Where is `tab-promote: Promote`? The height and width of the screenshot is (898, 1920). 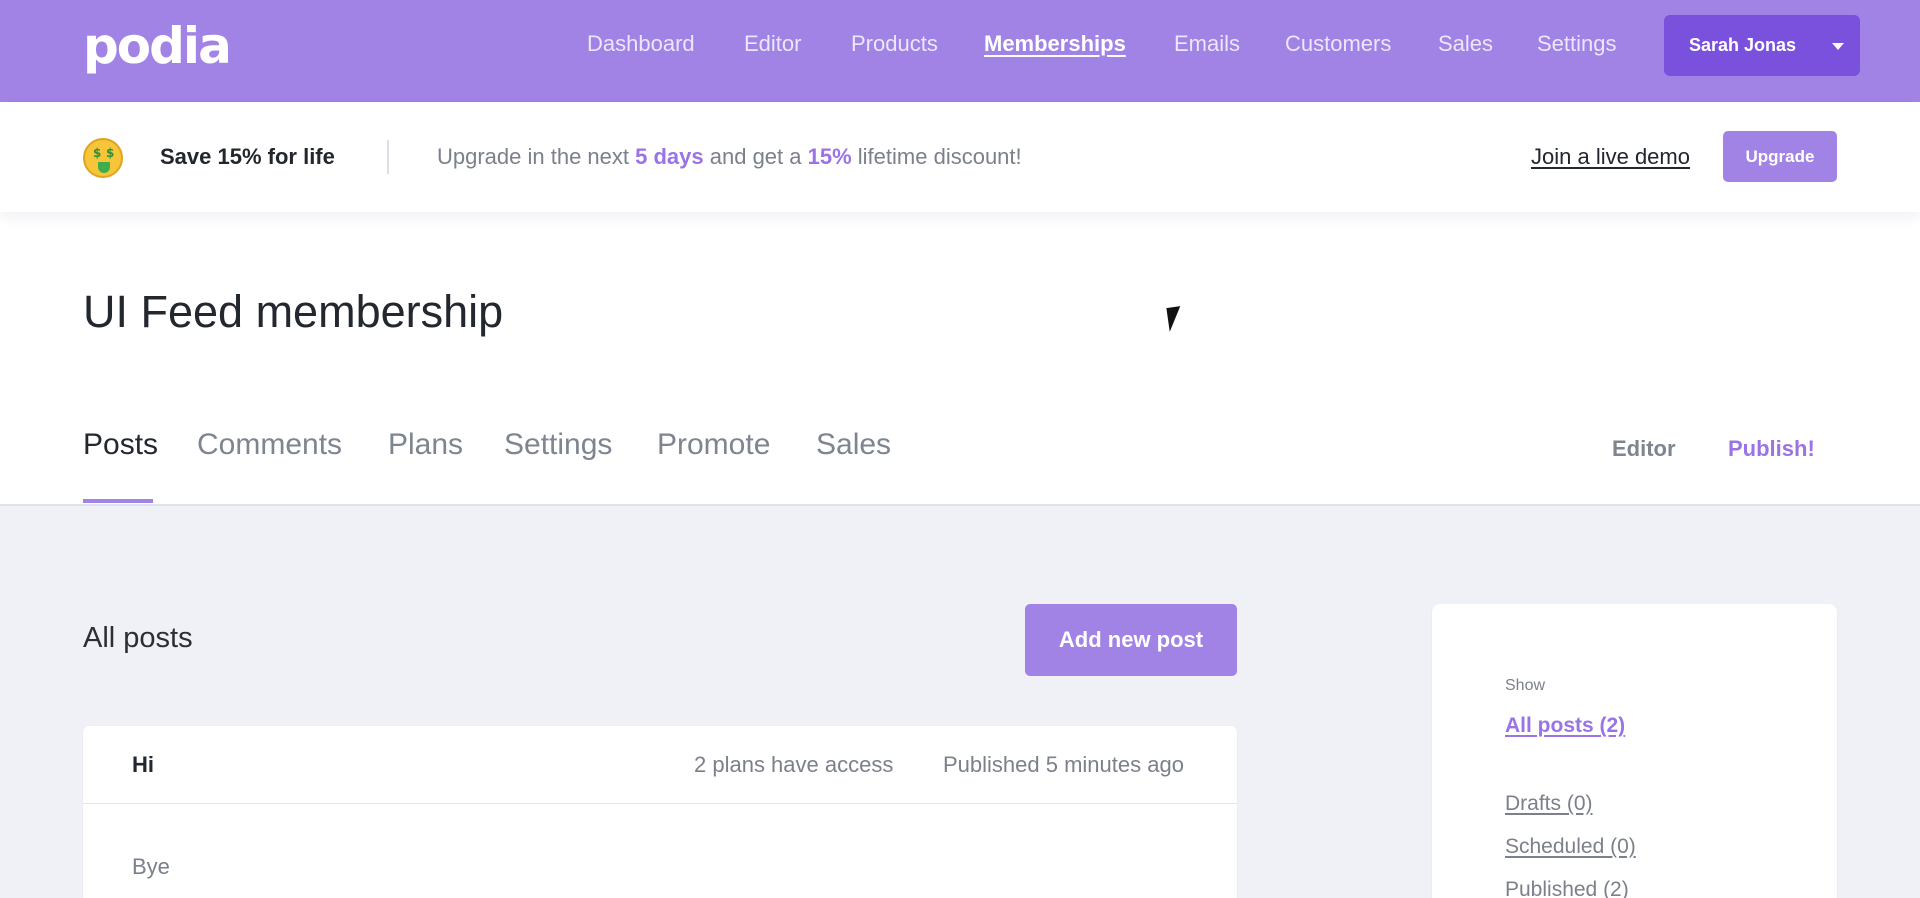 tab-promote: Promote is located at coordinates (713, 445).